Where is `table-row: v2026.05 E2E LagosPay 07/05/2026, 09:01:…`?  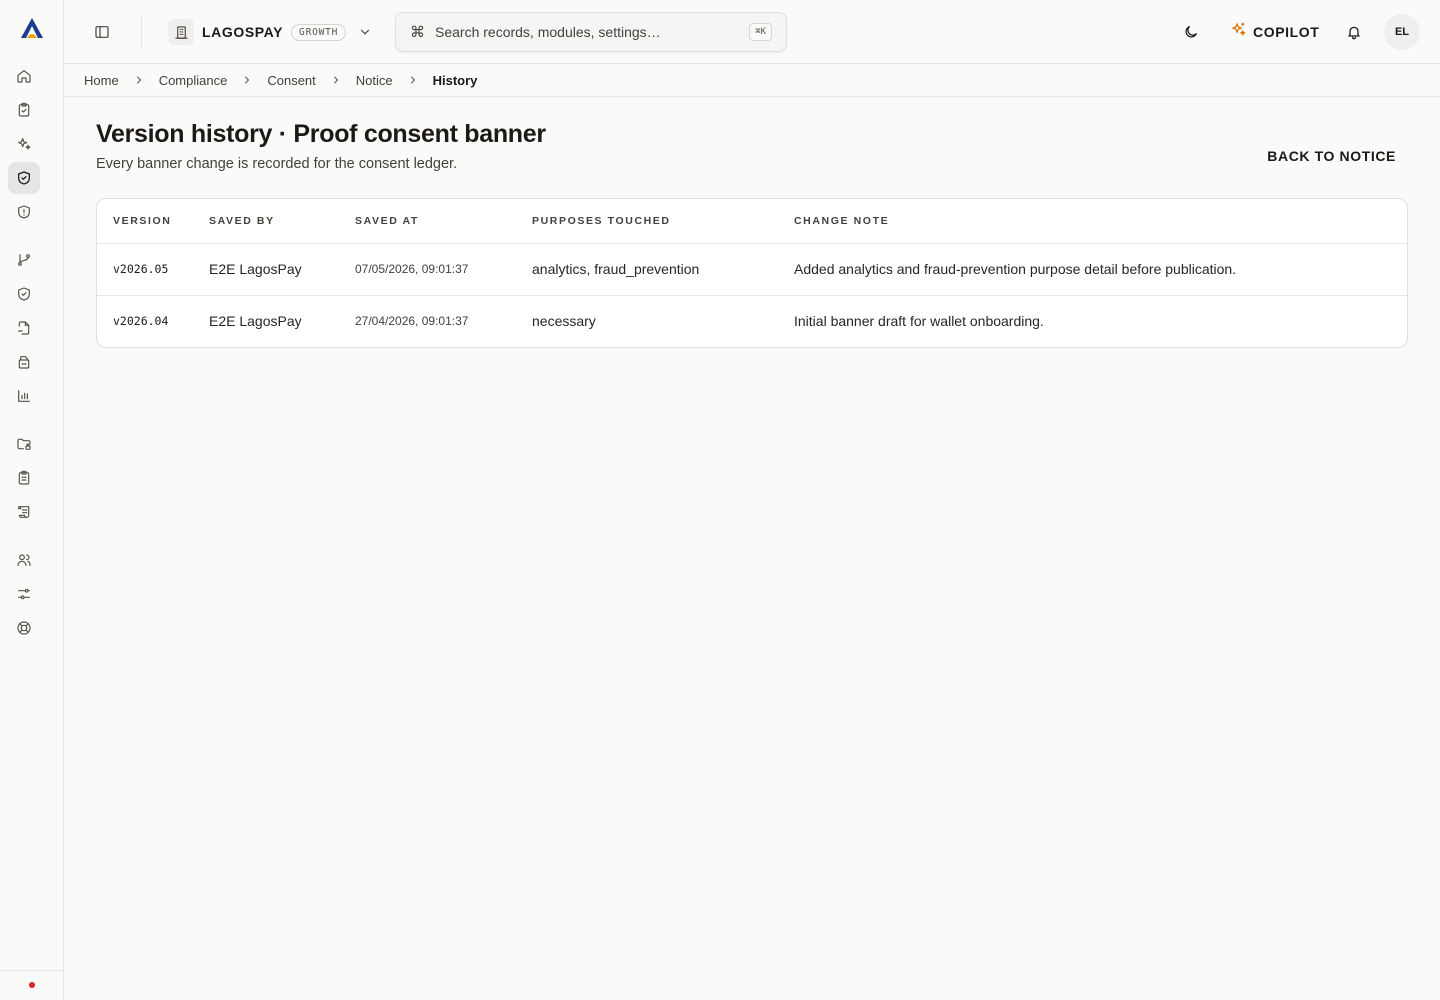 table-row: v2026.05 E2E LagosPay 07/05/2026, 09:01:… is located at coordinates (752, 269).